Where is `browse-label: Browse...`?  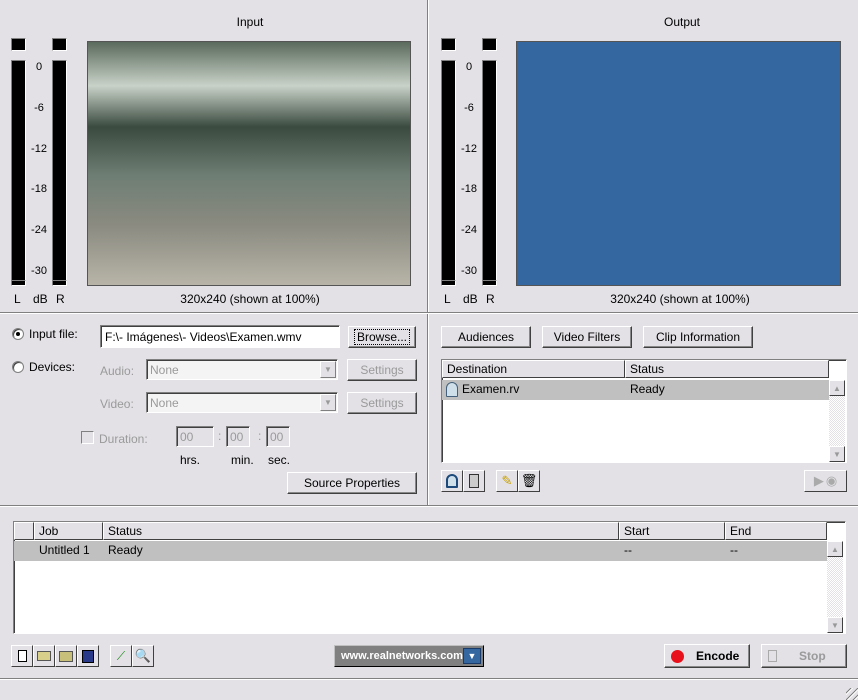
browse-label: Browse... is located at coordinates (382, 337).